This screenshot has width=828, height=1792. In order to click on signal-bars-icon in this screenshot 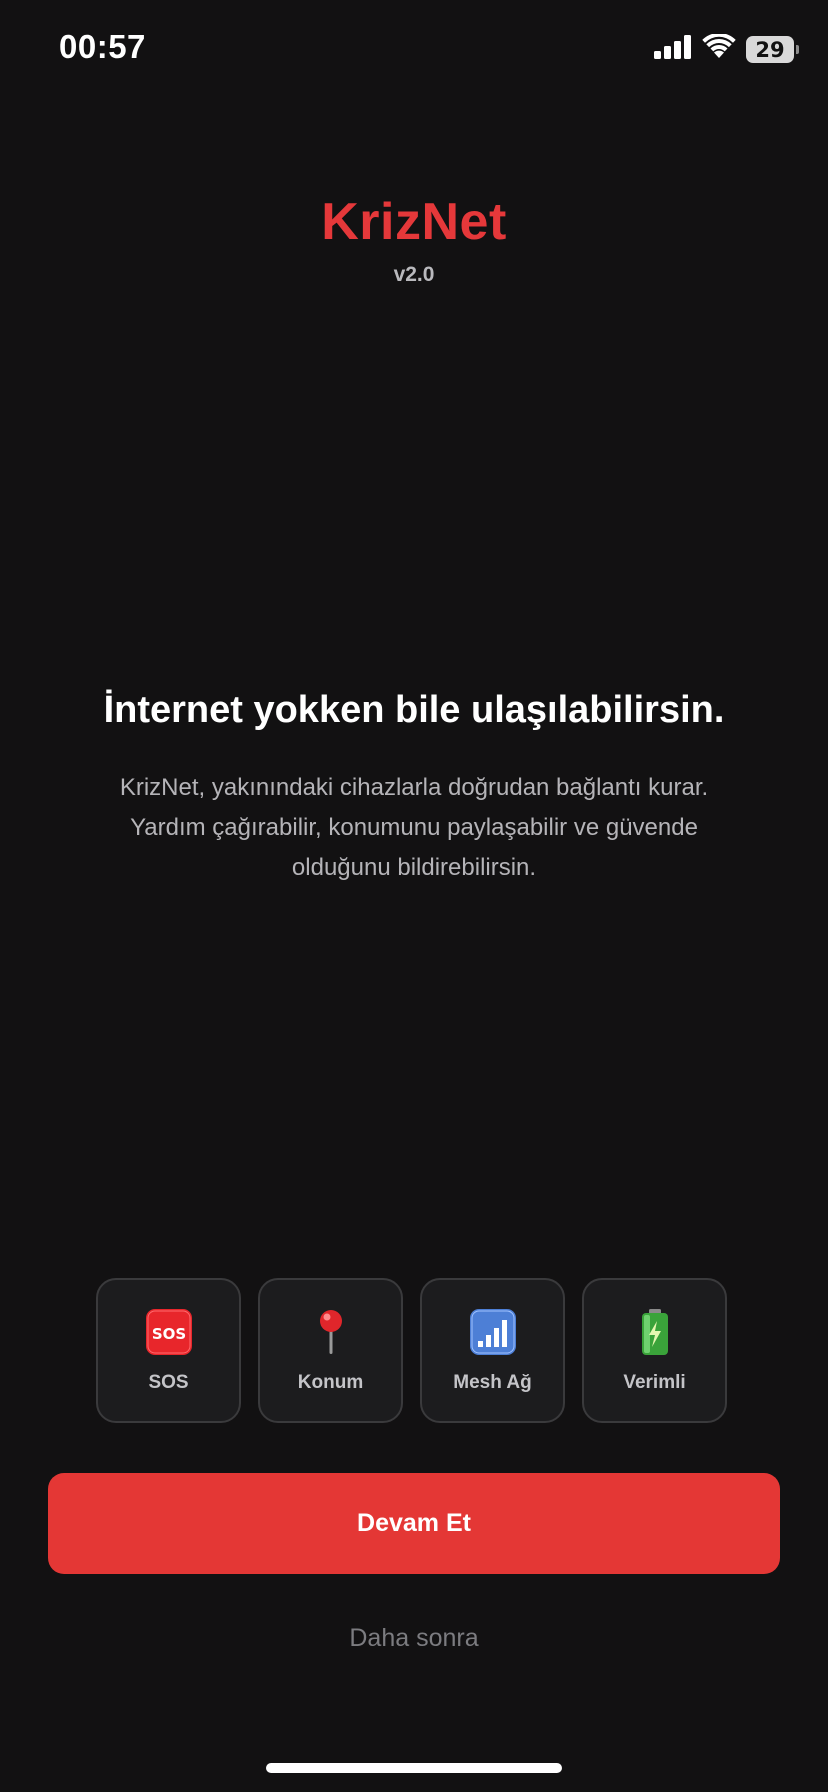, I will do `click(493, 1332)`.